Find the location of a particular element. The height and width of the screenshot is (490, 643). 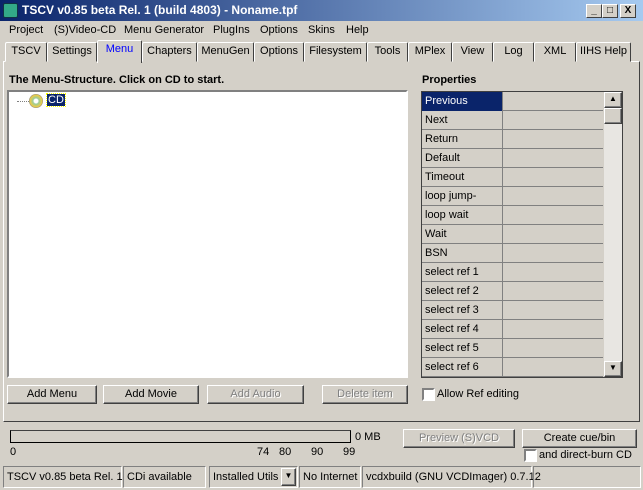

property-name: Previous is located at coordinates (462, 101).